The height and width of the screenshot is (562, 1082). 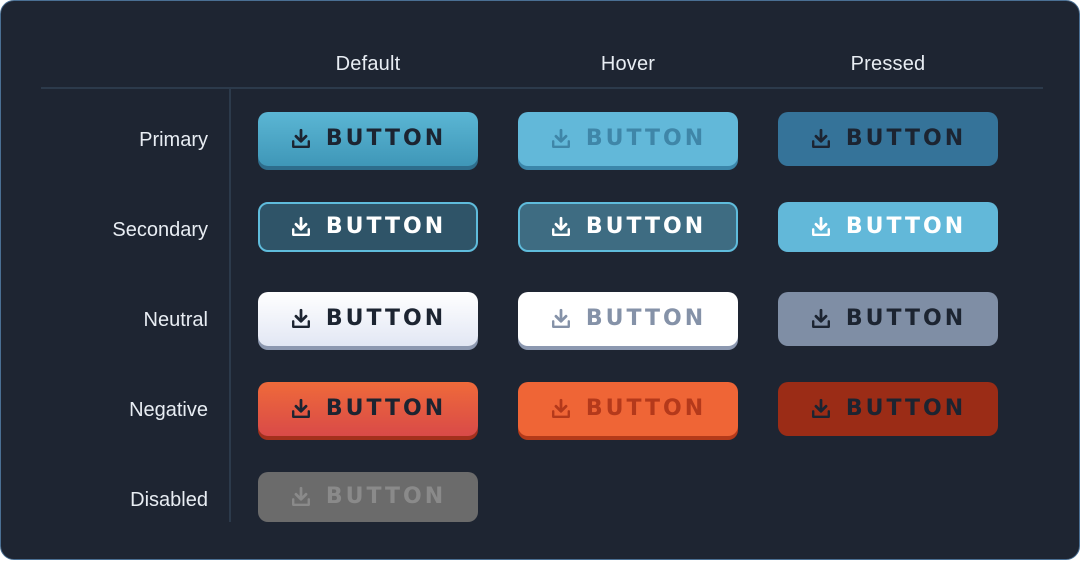 What do you see at coordinates (368, 64) in the screenshot?
I see `column-header-default: Default` at bounding box center [368, 64].